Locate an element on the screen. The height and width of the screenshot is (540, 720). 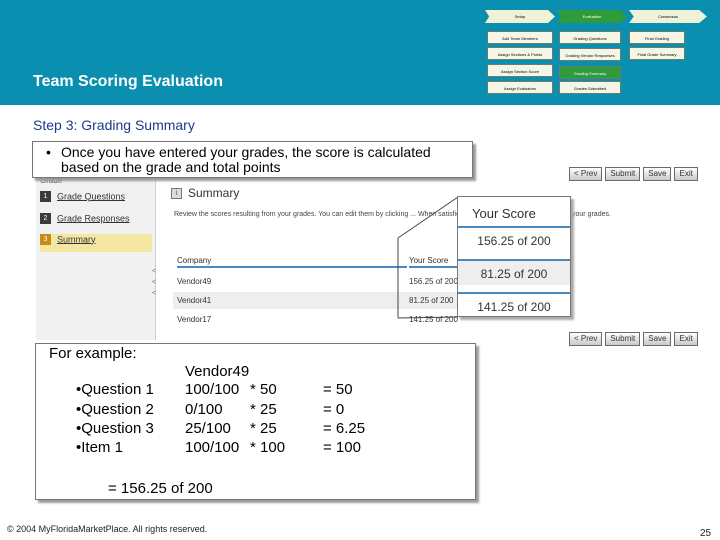
example-total: = 156.25 of 200 is located at coordinates (160, 488).